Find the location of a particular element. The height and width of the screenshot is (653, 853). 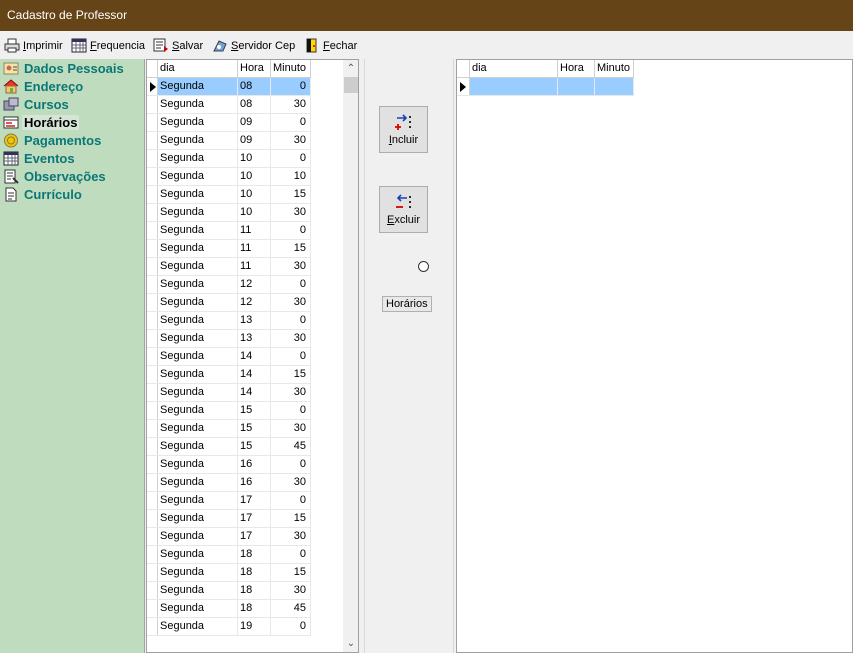

table-row: Segunda 09 30 is located at coordinates (229, 141).